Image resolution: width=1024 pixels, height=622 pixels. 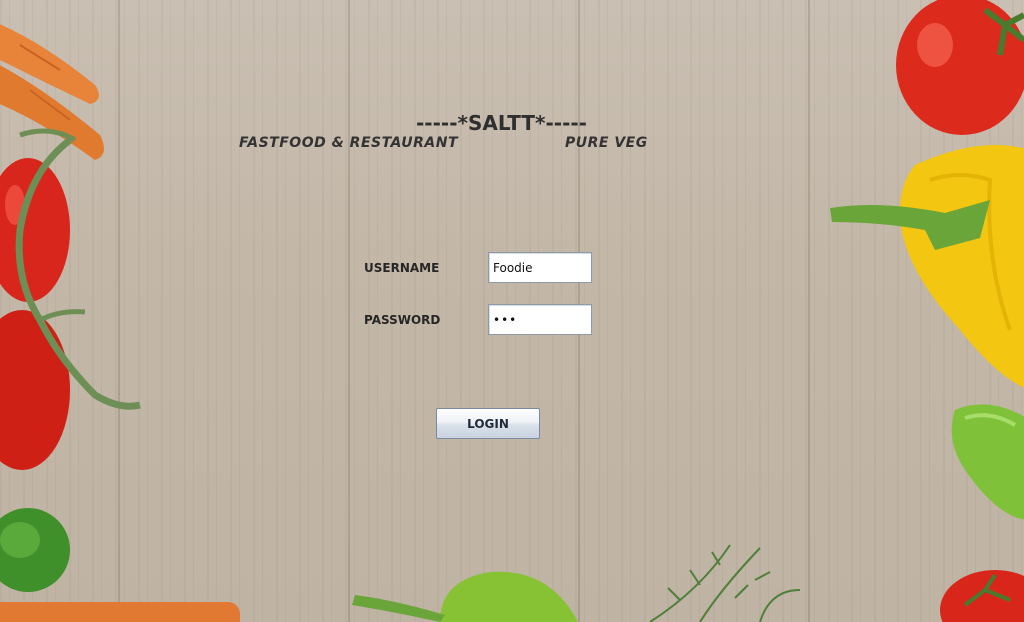 I want to click on password-input, so click(x=540, y=319).